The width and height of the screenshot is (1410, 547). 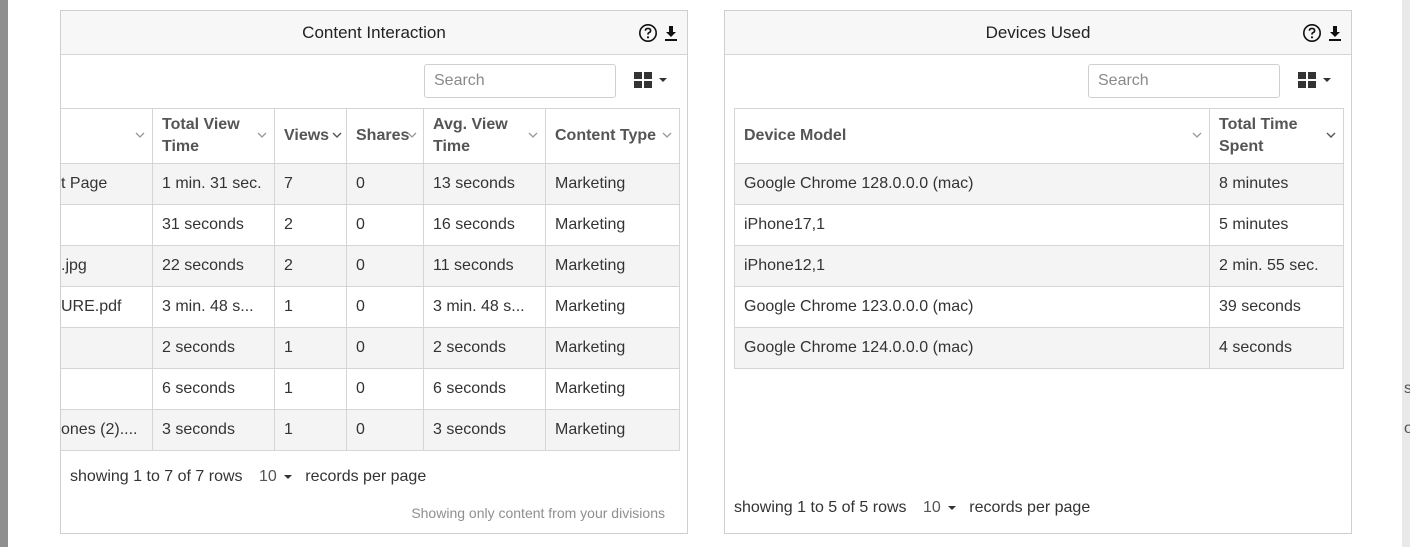 I want to click on left-edge, so click(x=4, y=273).